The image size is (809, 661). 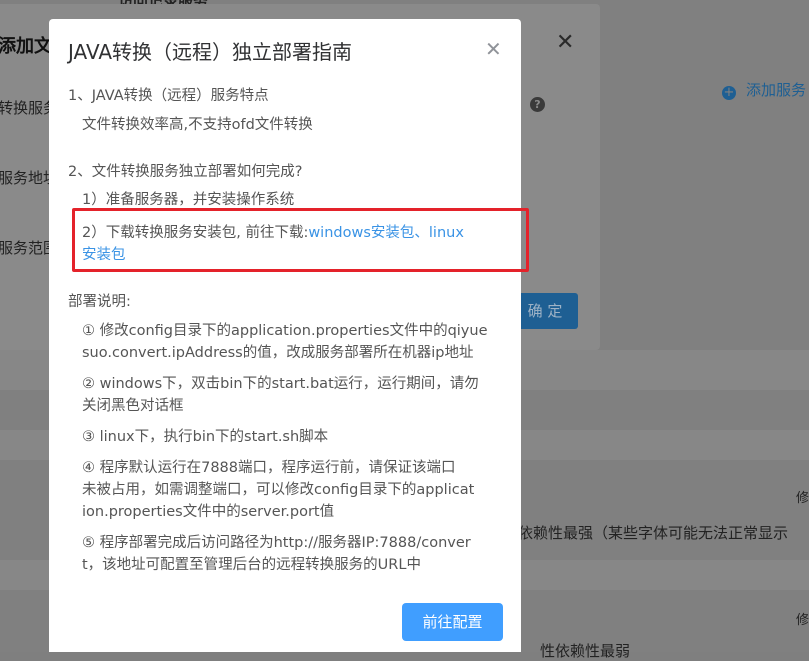 What do you see at coordinates (197, 125) in the screenshot?
I see `section-features-text: 文件转换效率高,不支持ofd文件转换` at bounding box center [197, 125].